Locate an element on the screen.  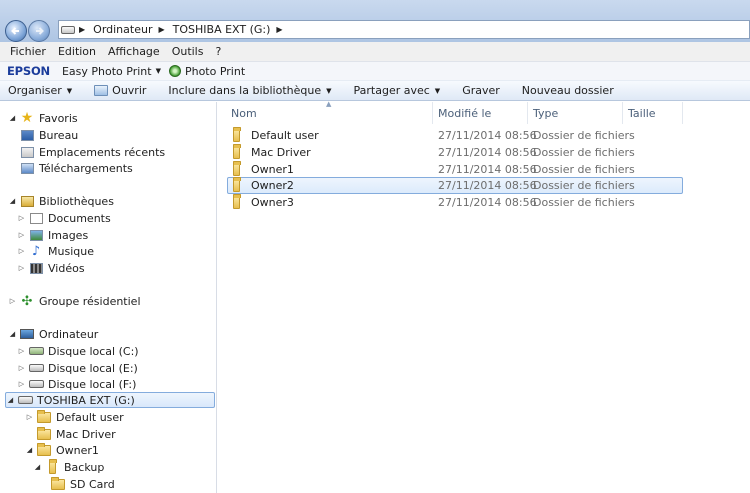
tree-label: Mac Driver is located at coordinates (86, 434).